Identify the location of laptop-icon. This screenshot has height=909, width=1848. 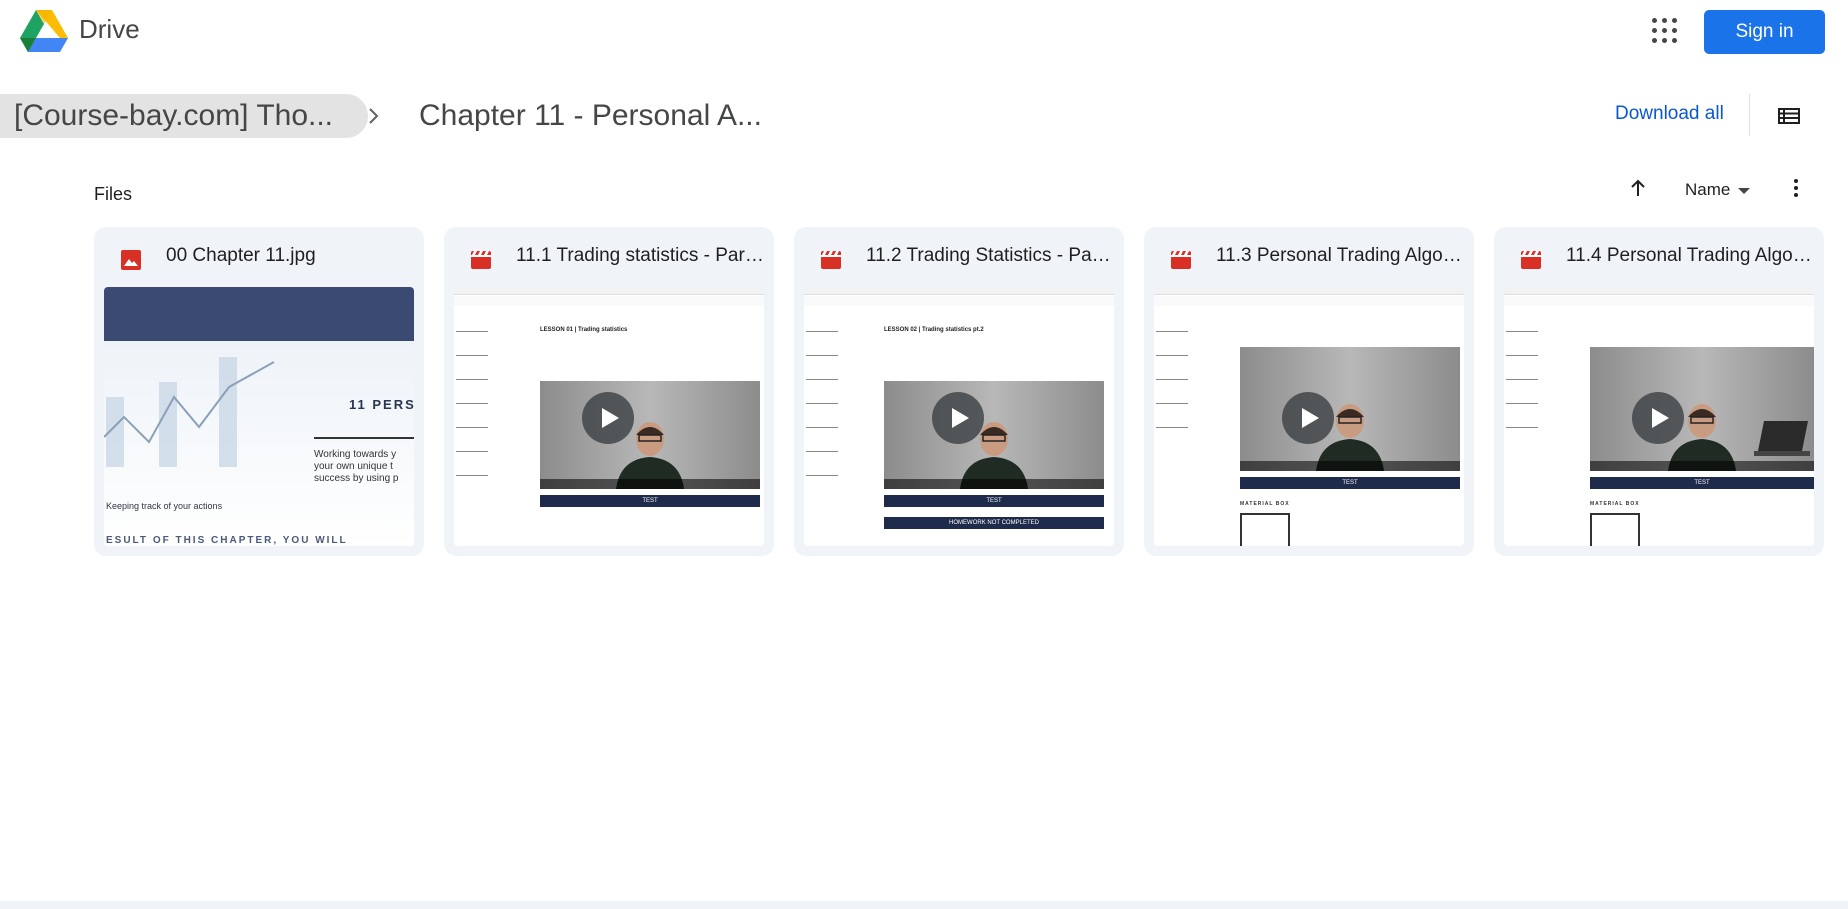
(1782, 438).